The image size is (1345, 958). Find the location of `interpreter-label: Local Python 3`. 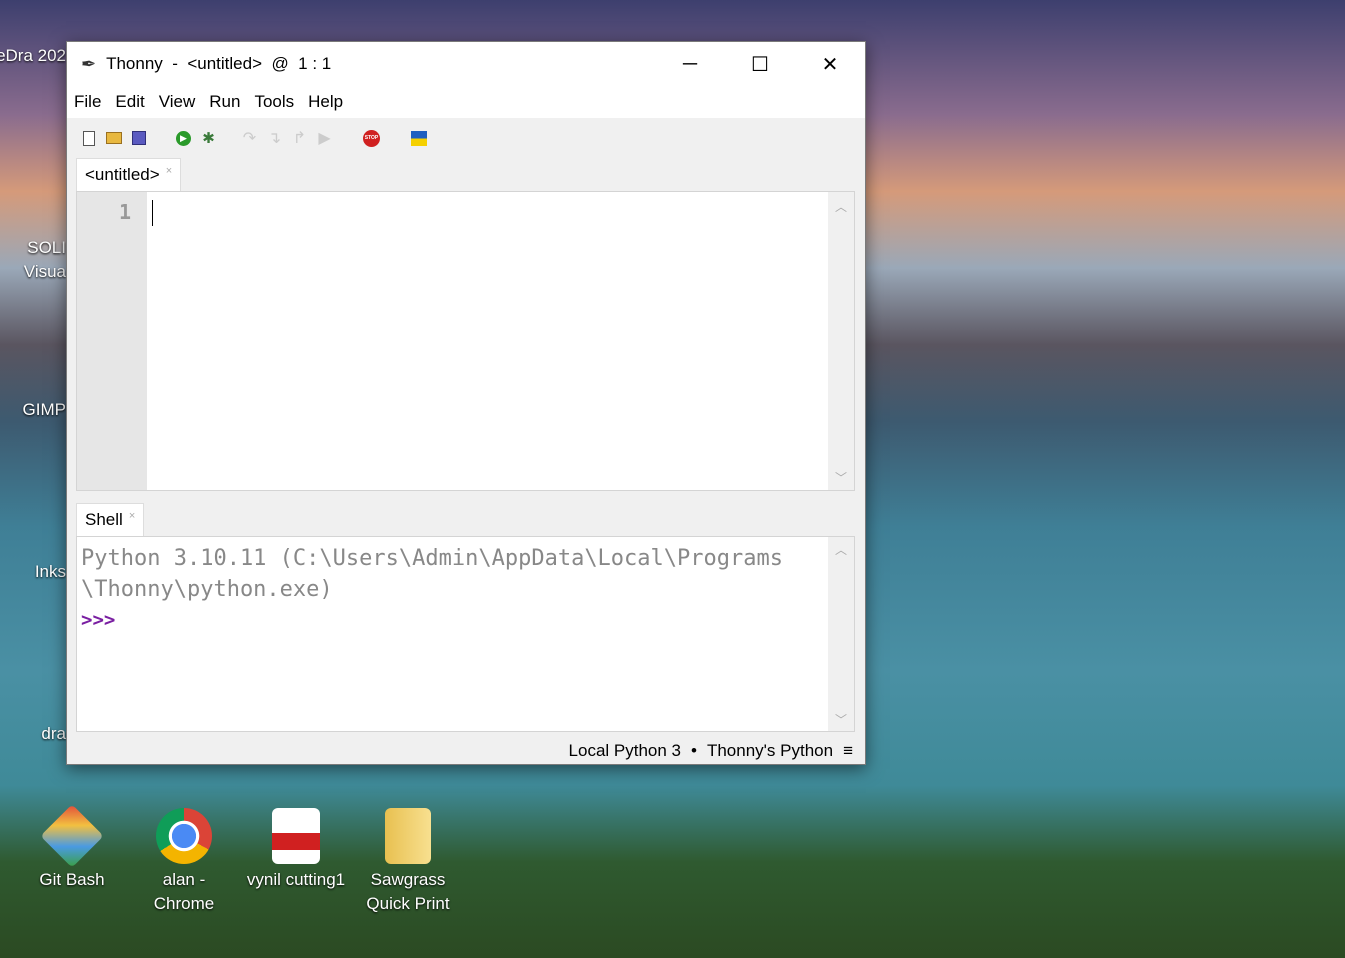

interpreter-label: Local Python 3 is located at coordinates (625, 751).